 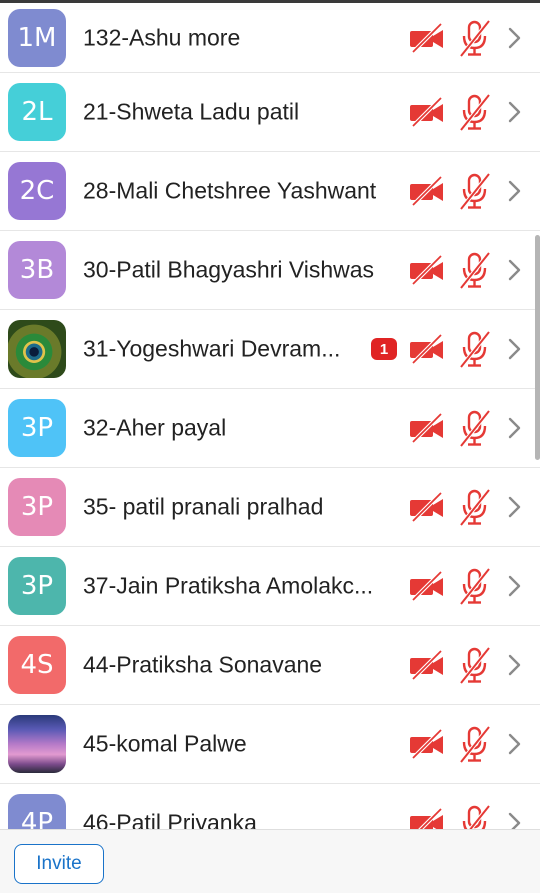 What do you see at coordinates (162, 37) in the screenshot?
I see `participant-name: 132-Ashu more` at bounding box center [162, 37].